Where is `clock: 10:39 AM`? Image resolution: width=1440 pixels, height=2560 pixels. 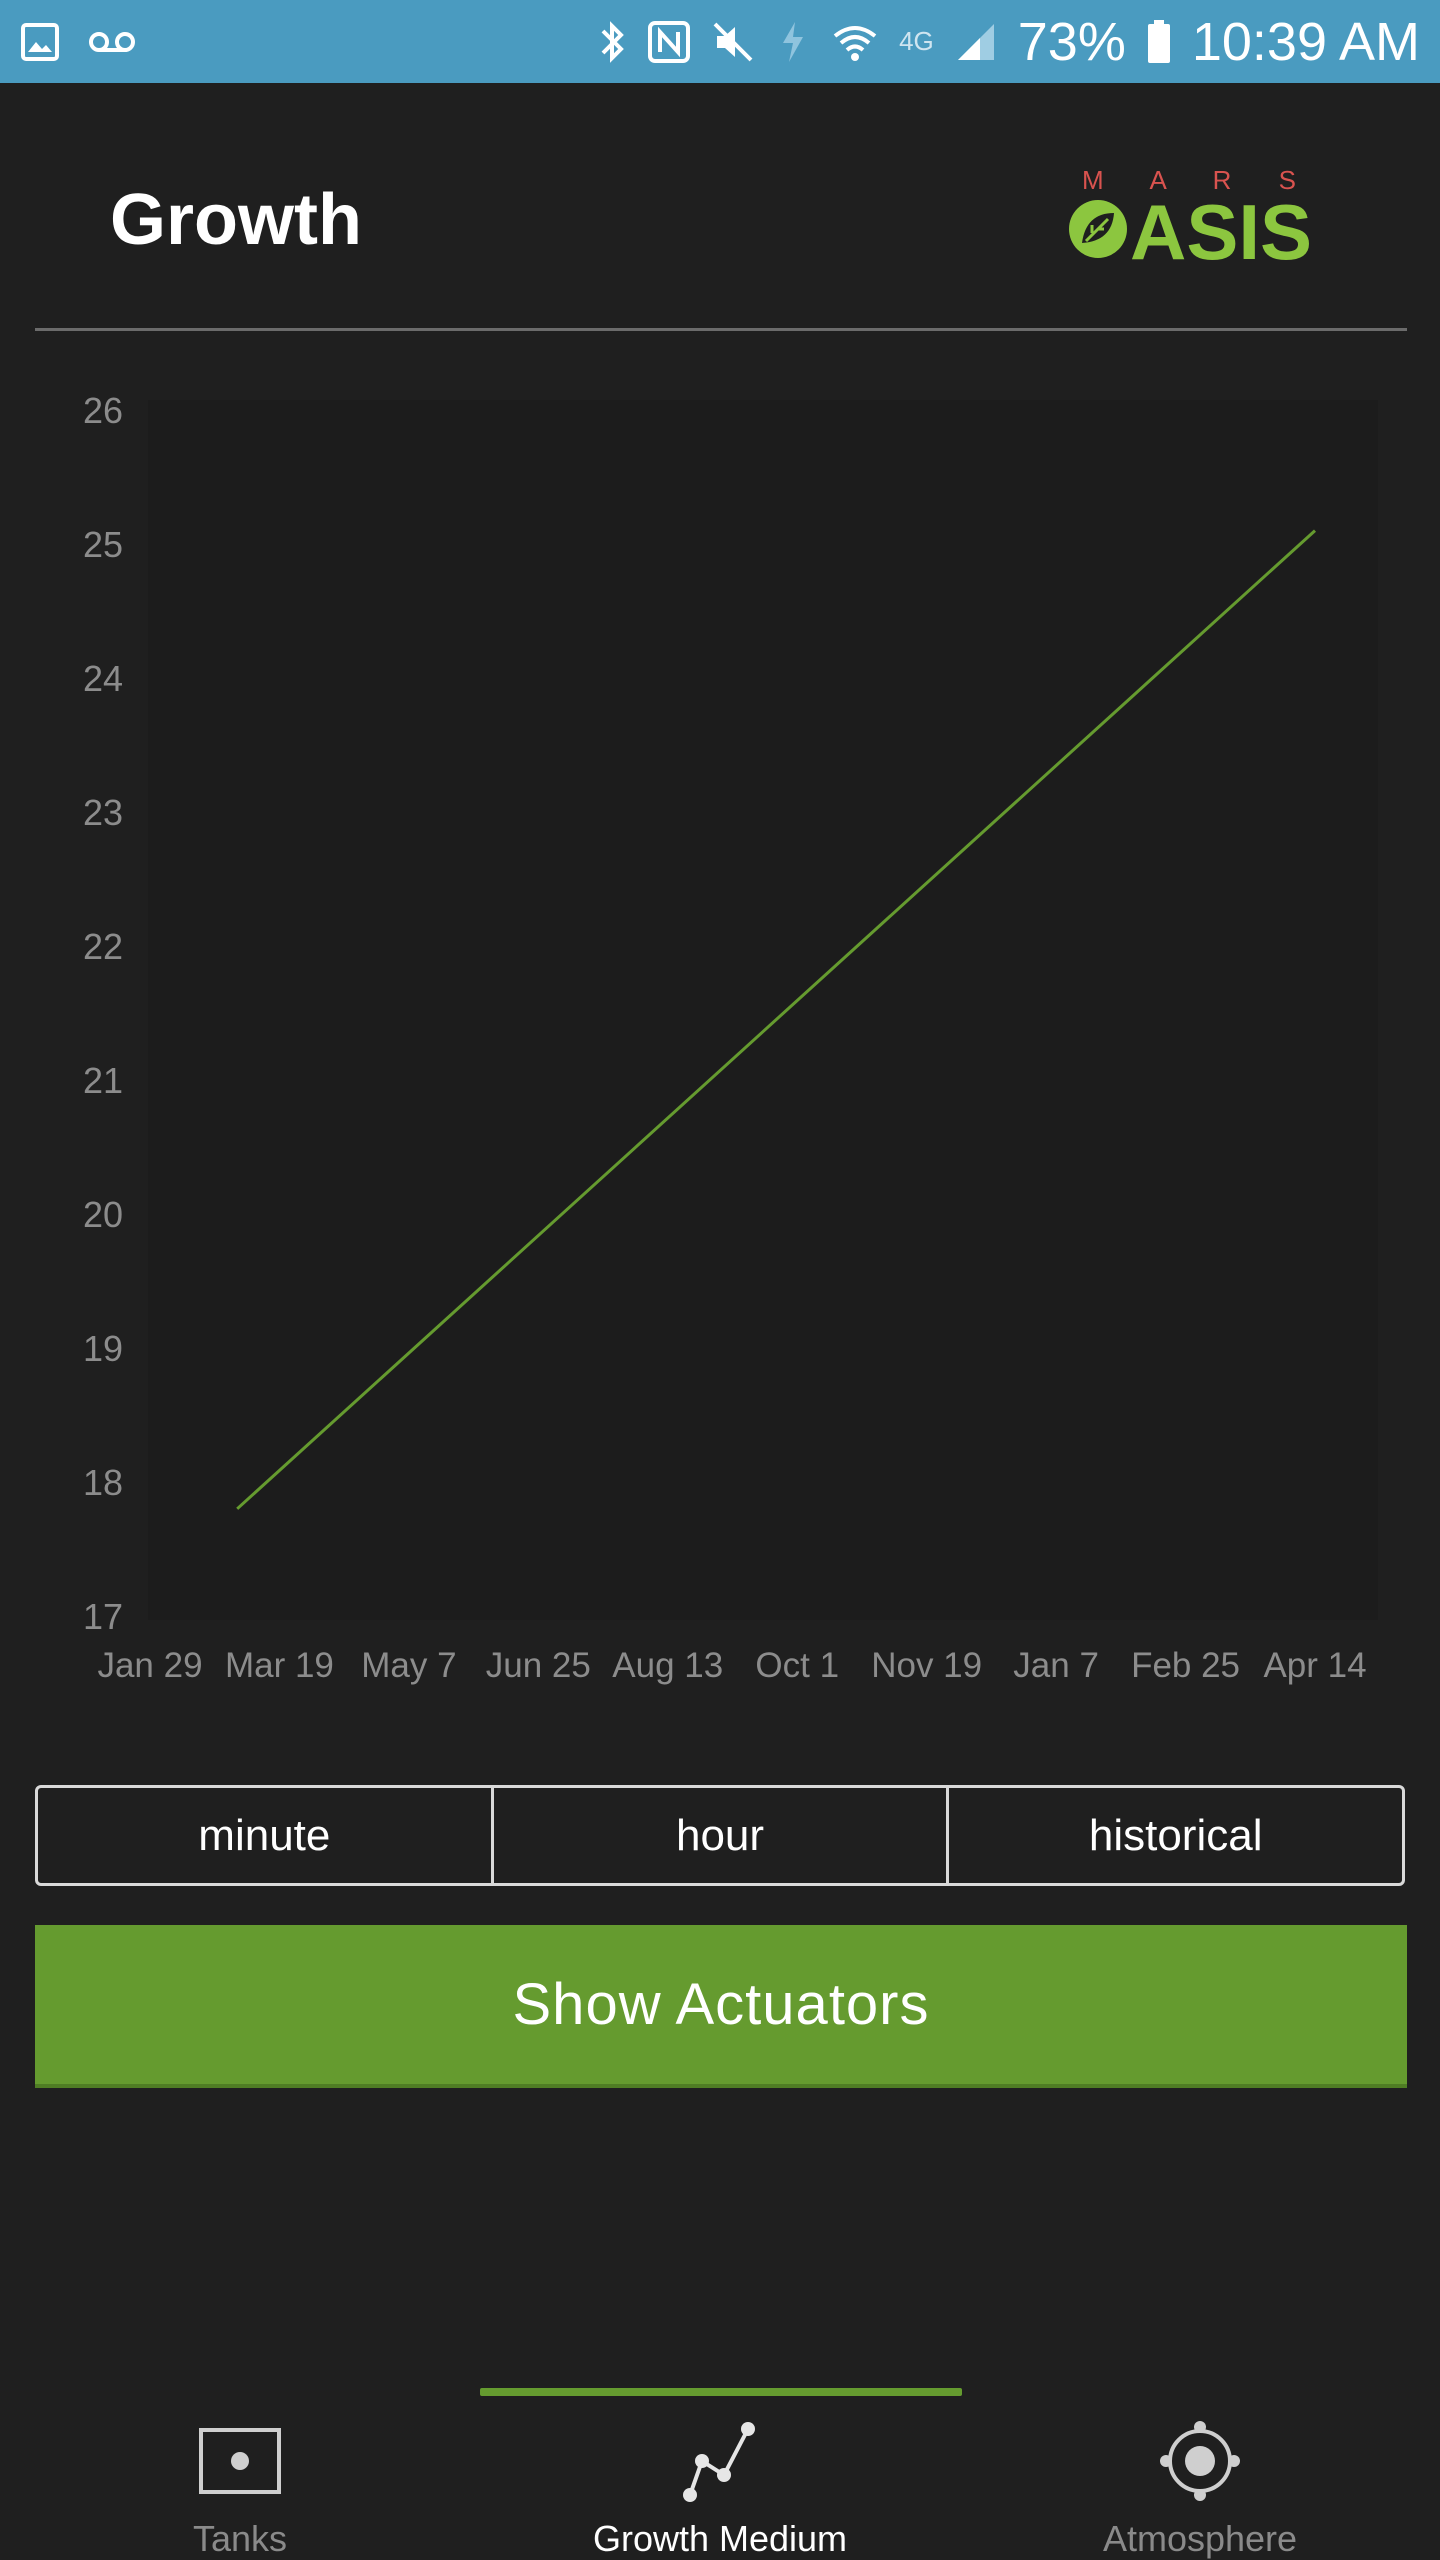
clock: 10:39 AM is located at coordinates (1305, 41).